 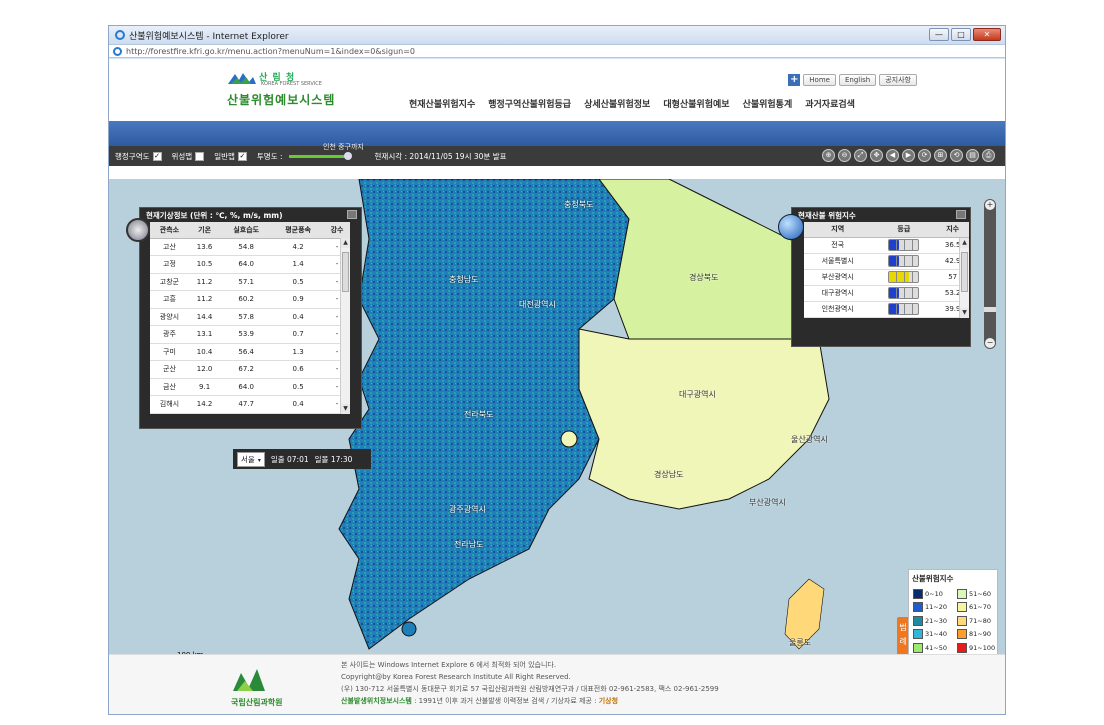 I want to click on scroll-up-icon: ▲, so click(x=345, y=243).